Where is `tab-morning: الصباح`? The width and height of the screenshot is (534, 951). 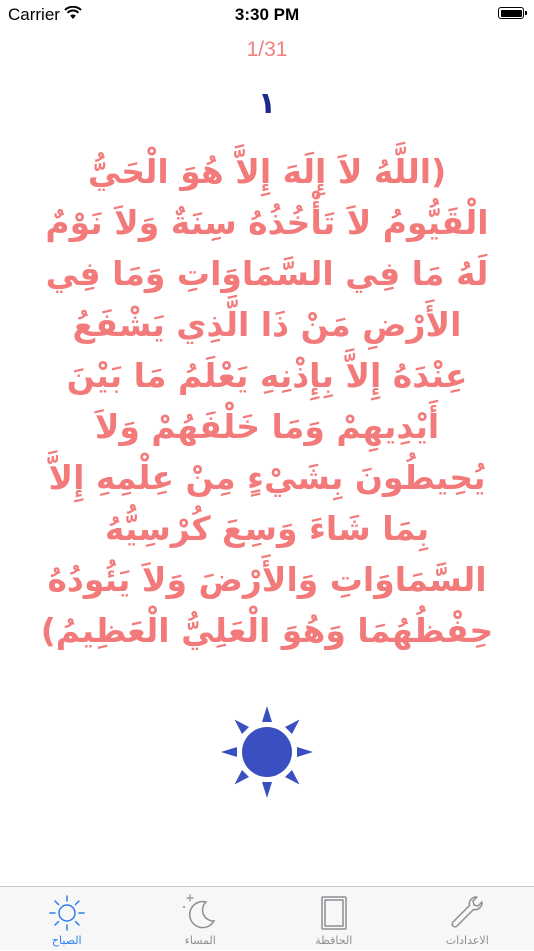
tab-morning: الصباح is located at coordinates (67, 919).